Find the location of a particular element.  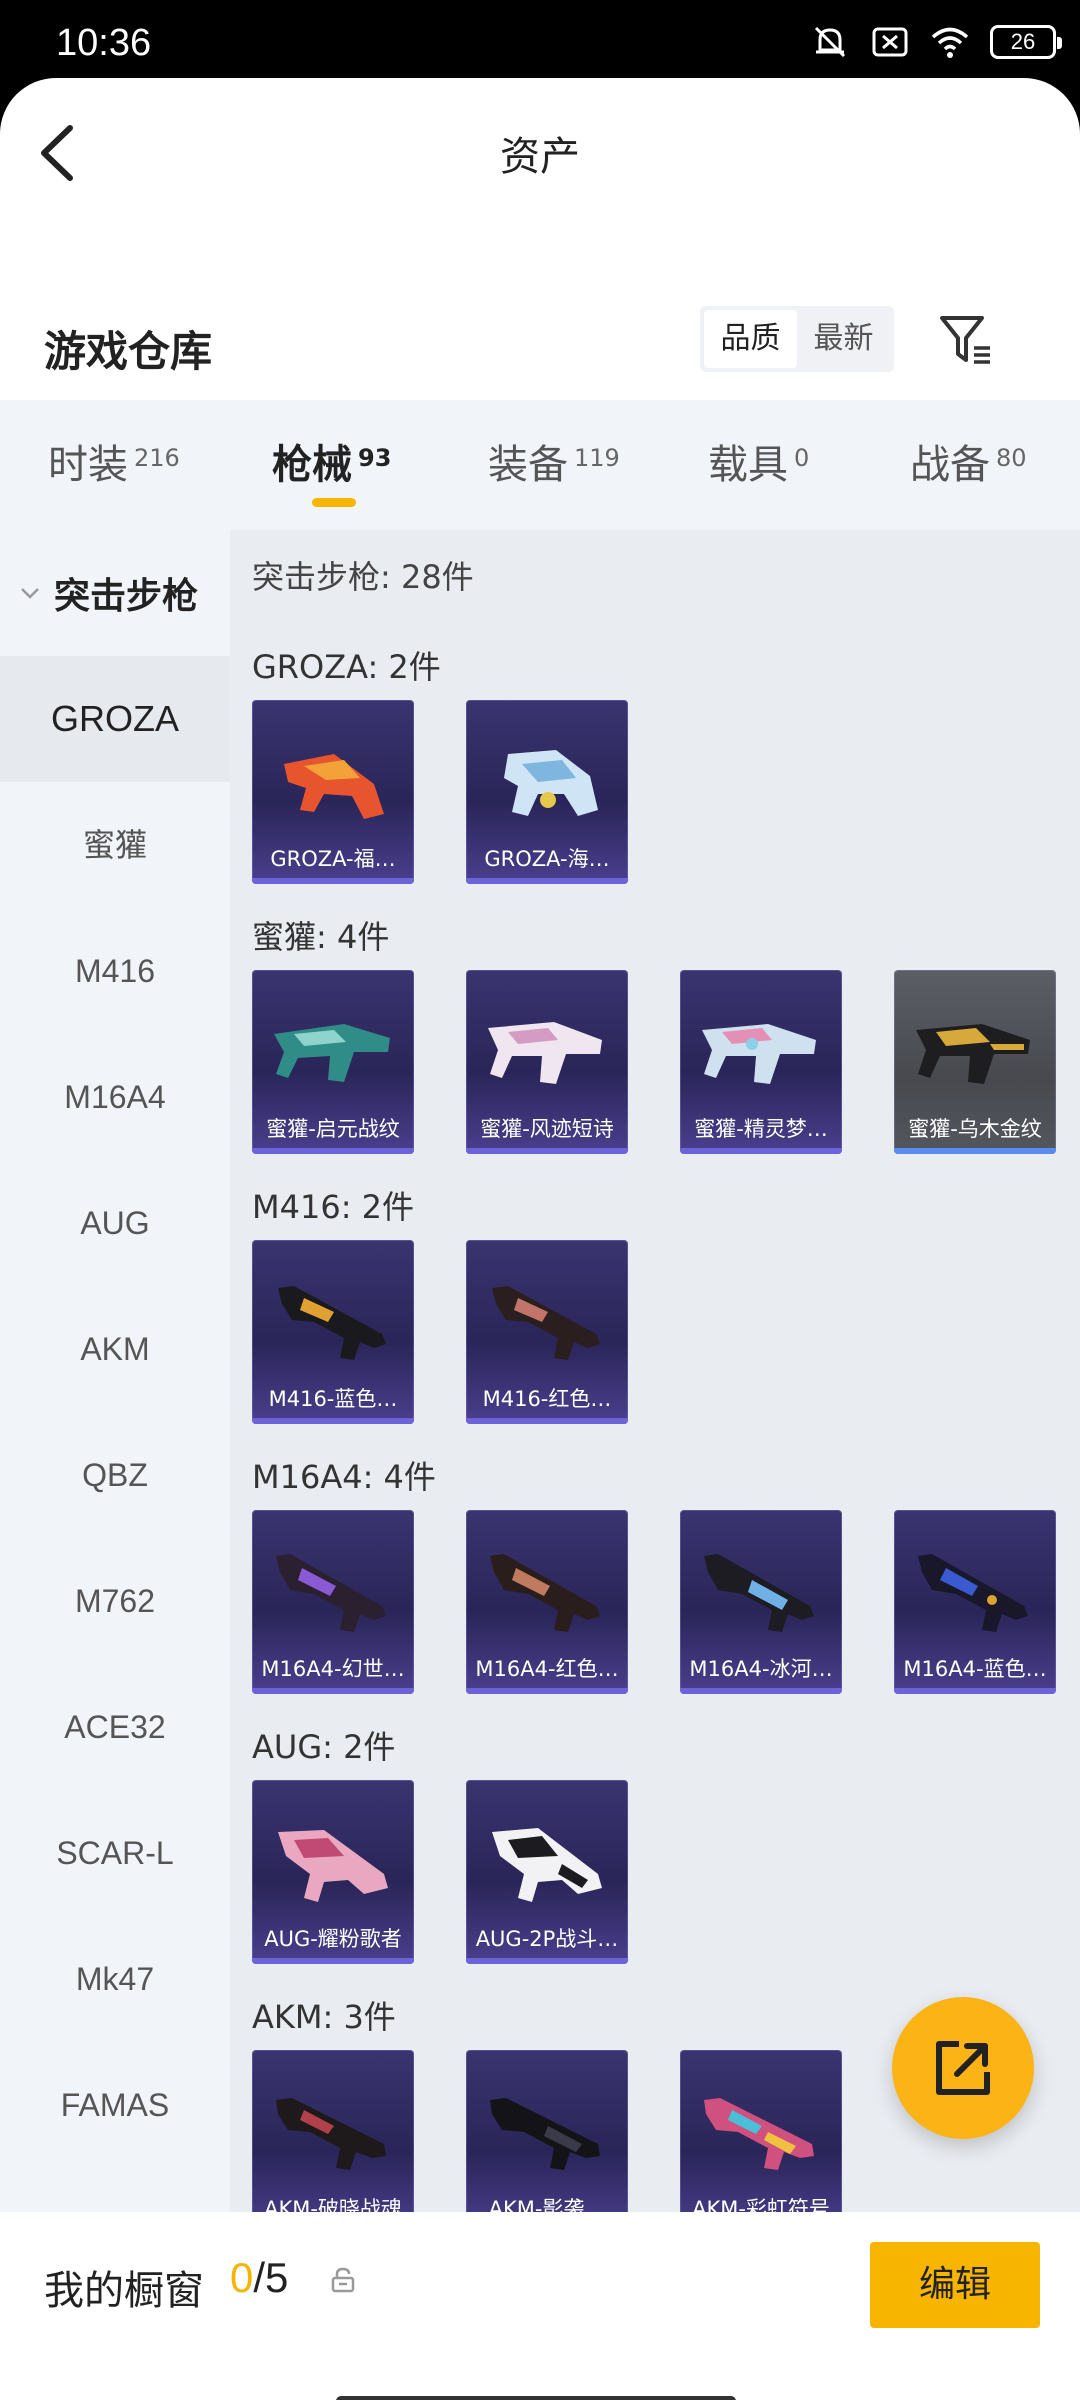

tab-supplies: 战备 80 is located at coordinates (968, 461).